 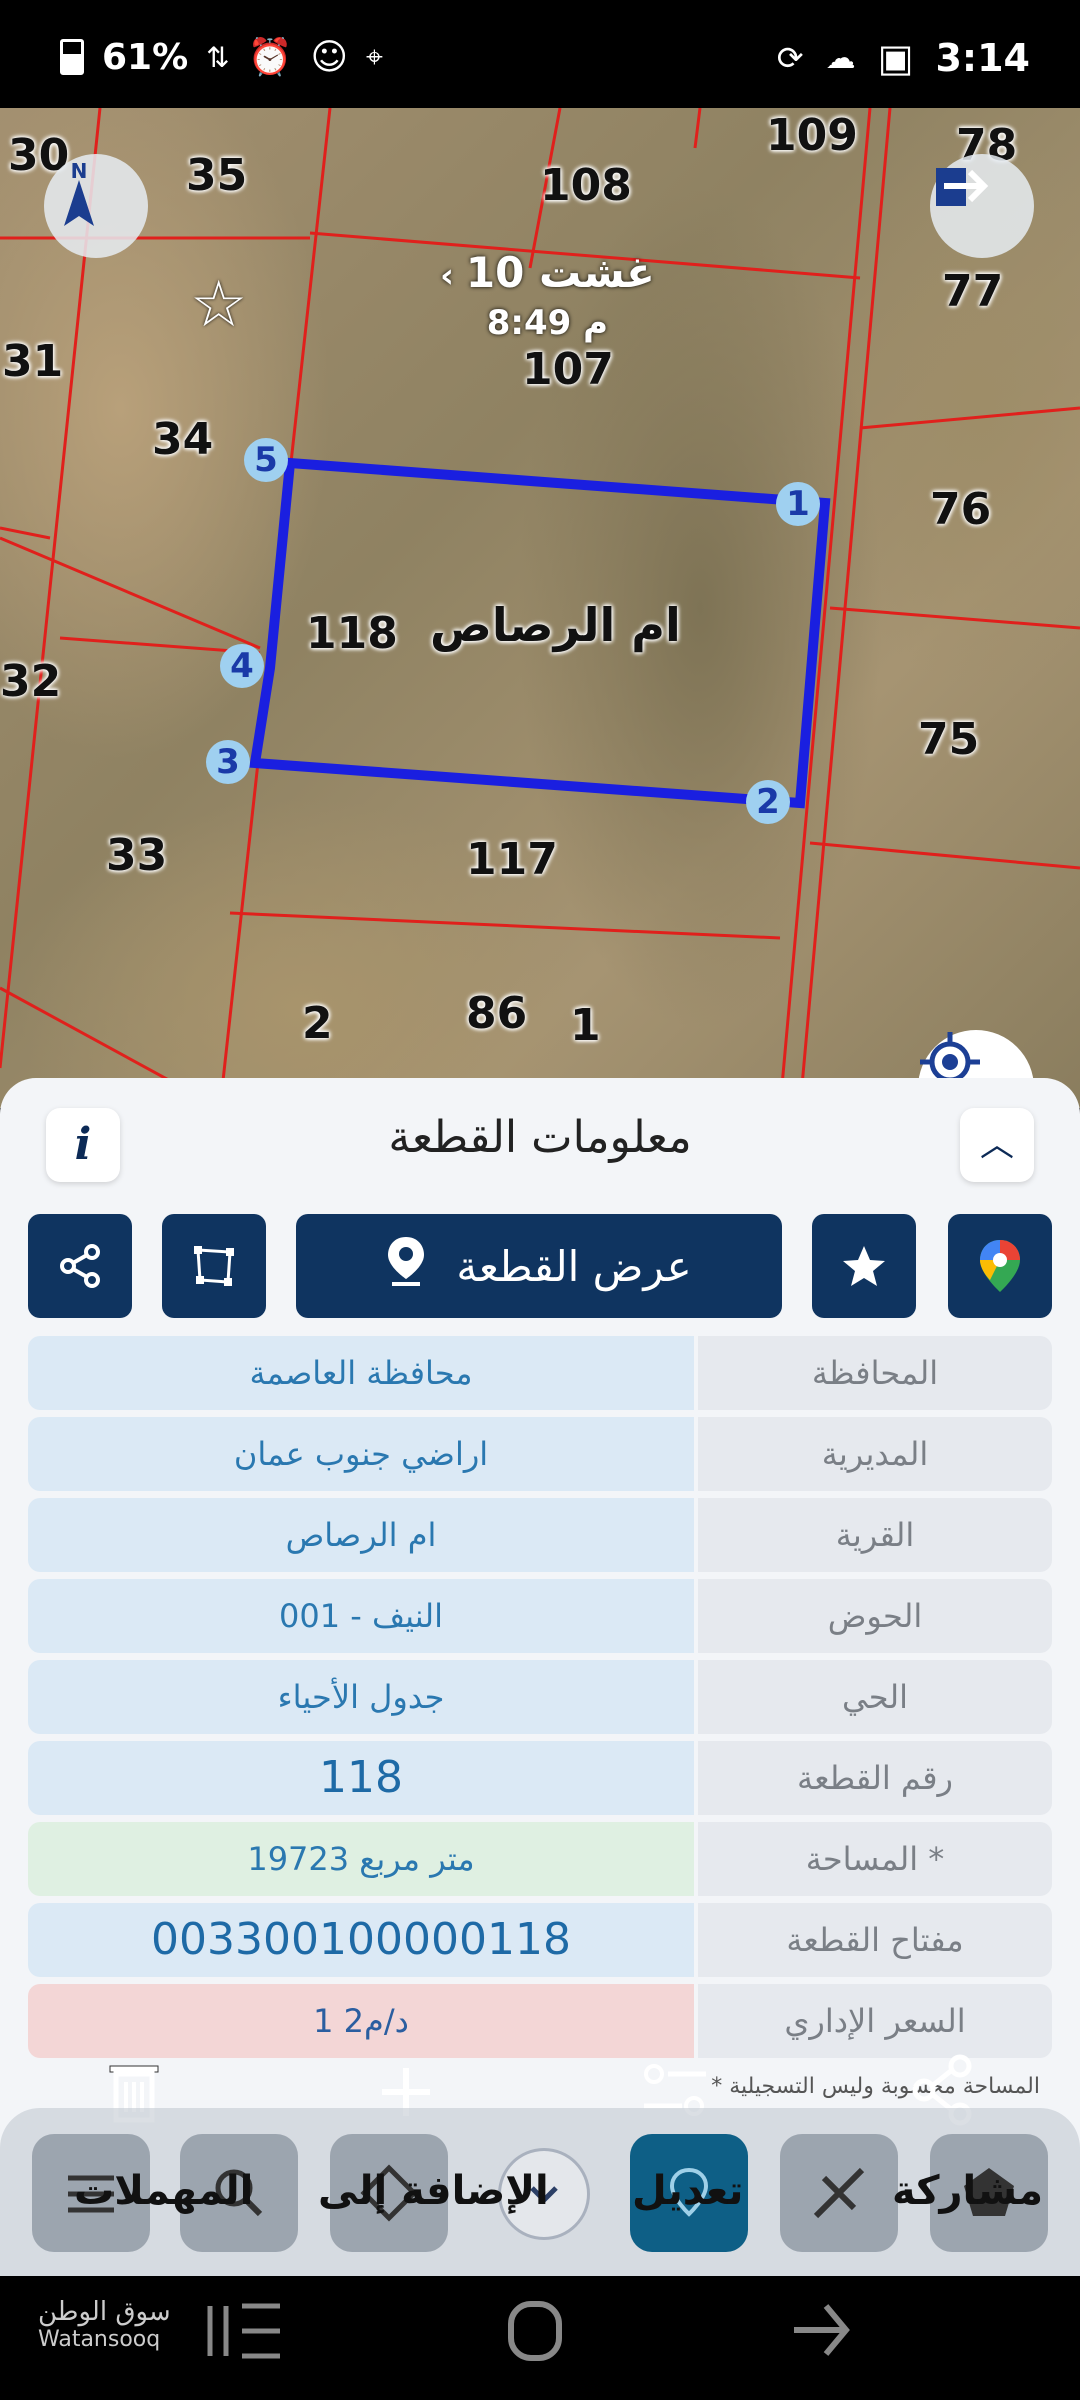 What do you see at coordinates (270, 57) in the screenshot?
I see `alarm-icon: ⏰` at bounding box center [270, 57].